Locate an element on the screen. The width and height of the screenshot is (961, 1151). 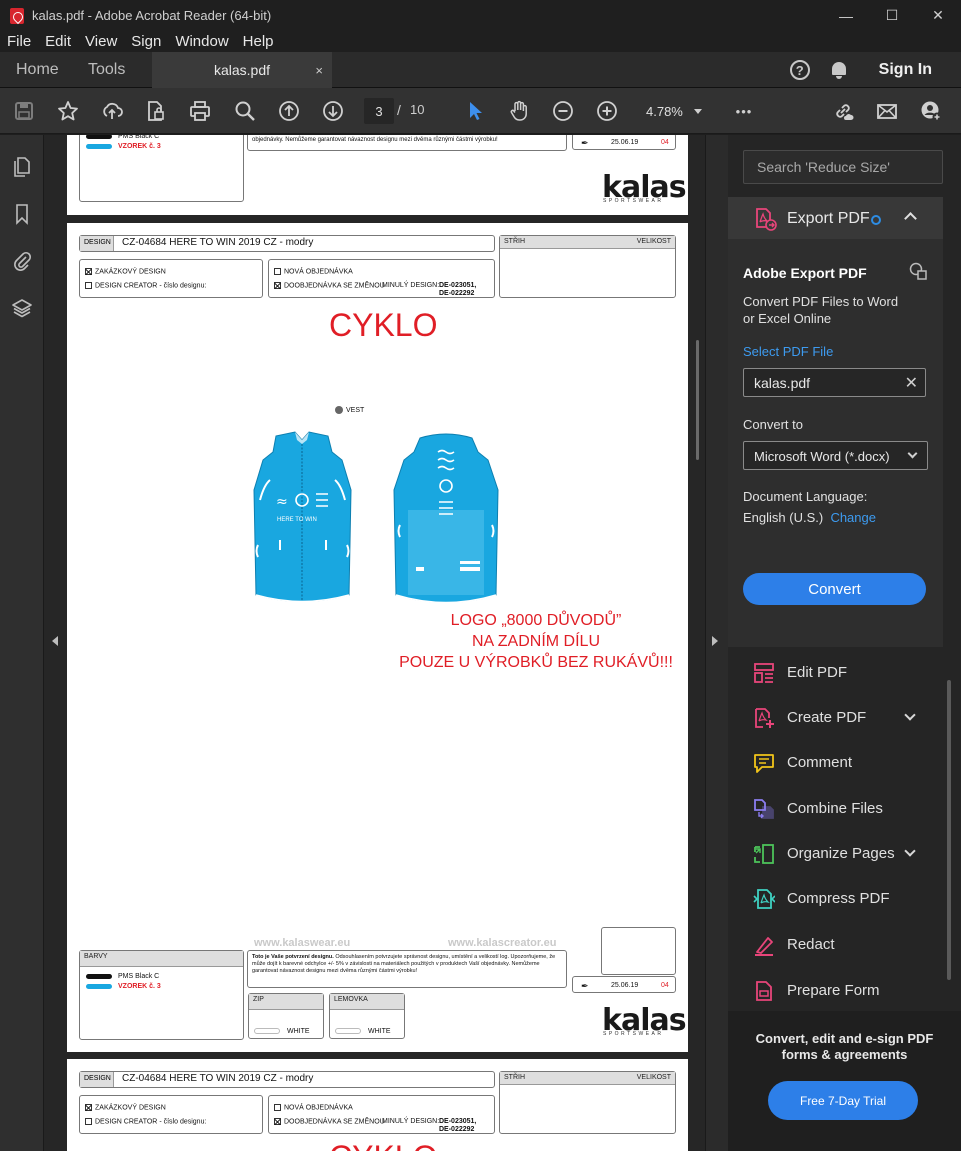
tool-redact: Redact is located at coordinates (835, 944).